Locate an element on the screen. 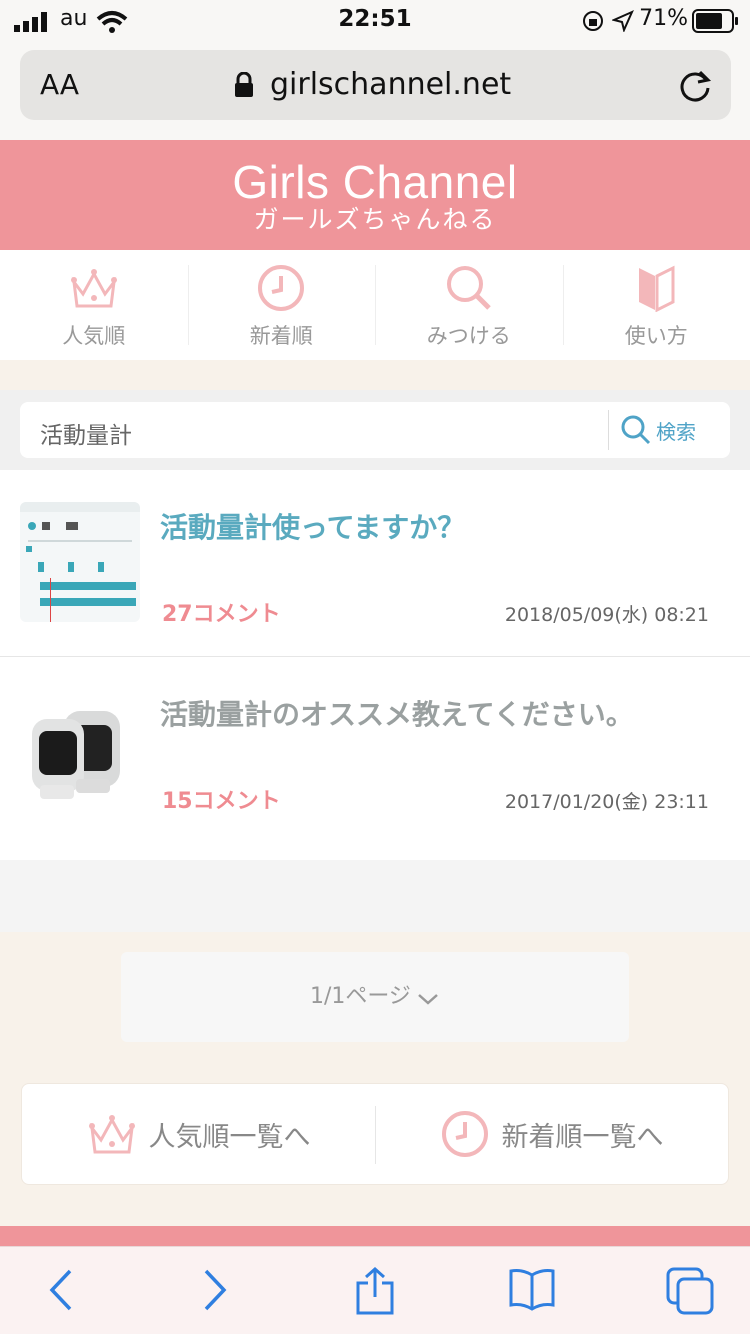 This screenshot has width=750, height=1334. book-icon is located at coordinates (657, 289).